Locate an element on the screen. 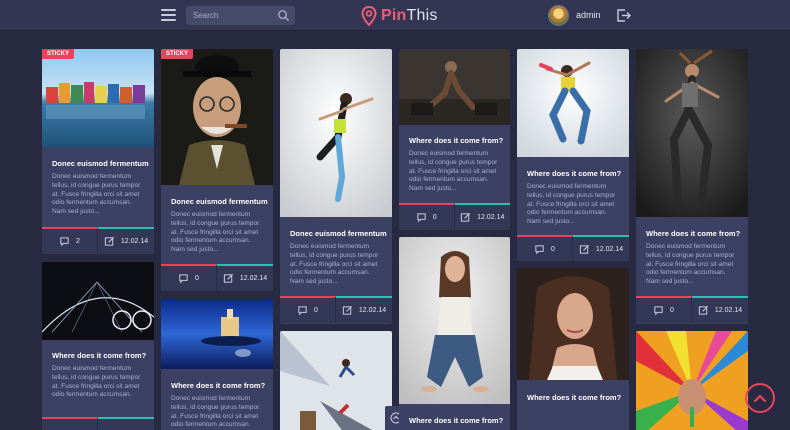 The image size is (790, 430). search-icon is located at coordinates (283, 15).